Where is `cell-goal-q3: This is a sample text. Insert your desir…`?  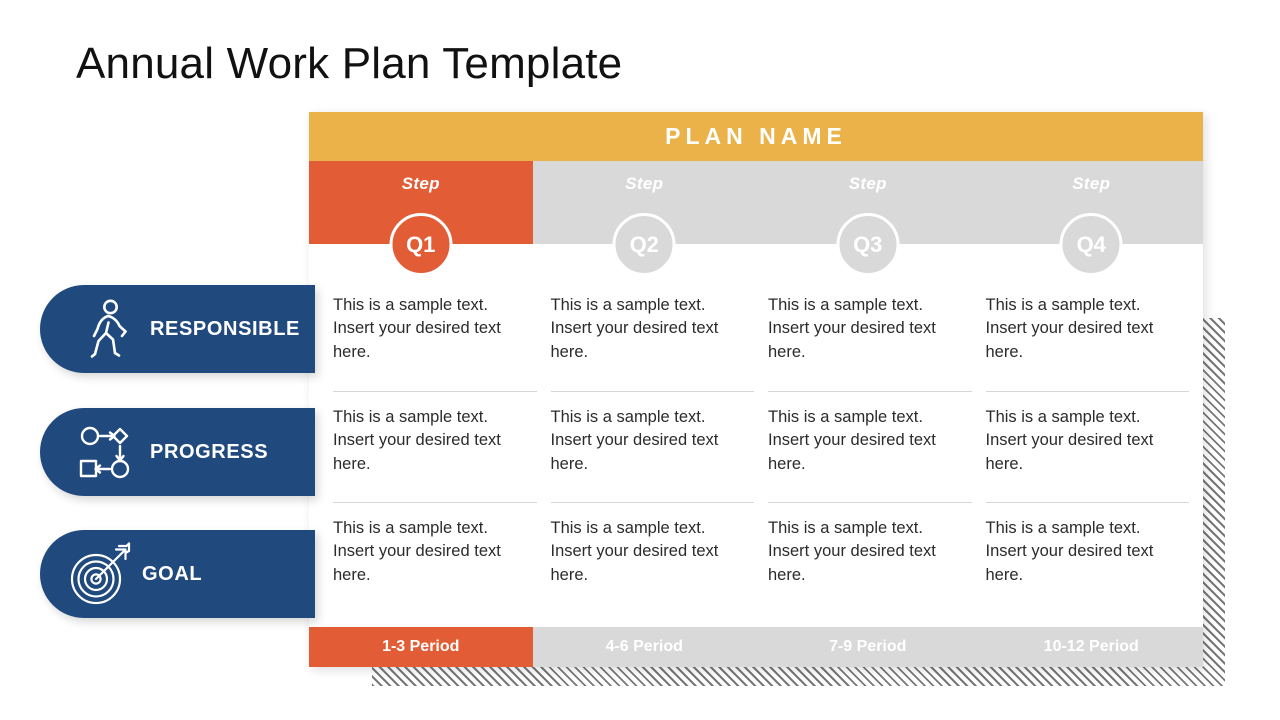 cell-goal-q3: This is a sample text. Insert your desir… is located at coordinates (877, 557).